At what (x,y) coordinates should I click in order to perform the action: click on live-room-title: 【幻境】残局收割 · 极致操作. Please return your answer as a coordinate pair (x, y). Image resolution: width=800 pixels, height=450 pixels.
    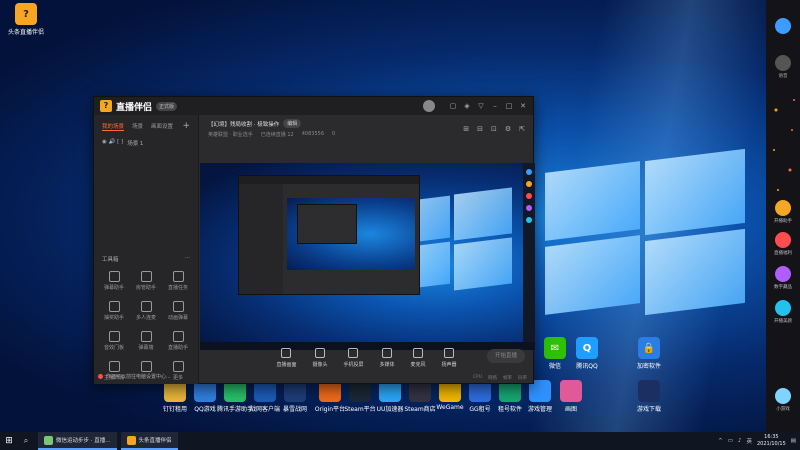
    Looking at the image, I should click on (244, 124).